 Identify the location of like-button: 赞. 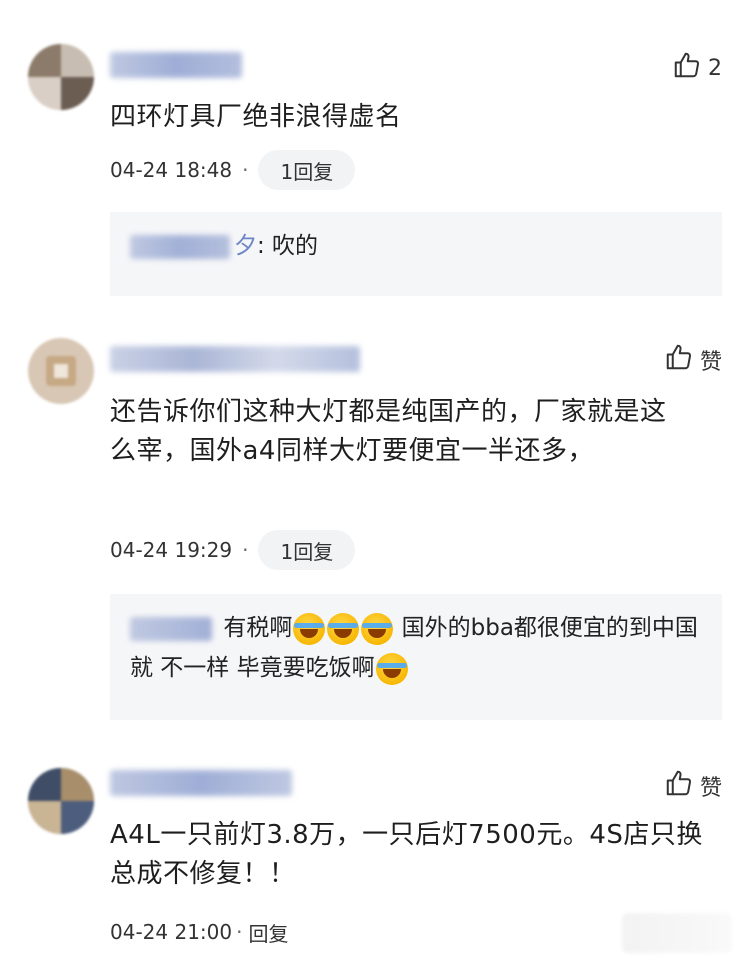
(693, 786).